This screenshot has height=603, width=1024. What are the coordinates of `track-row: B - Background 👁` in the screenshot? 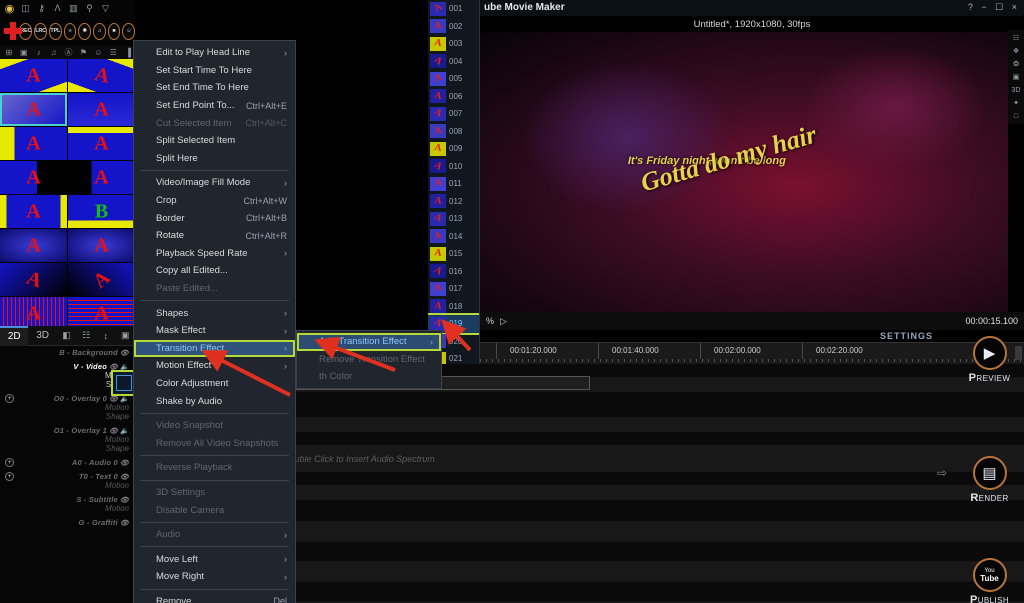 It's located at (67, 353).